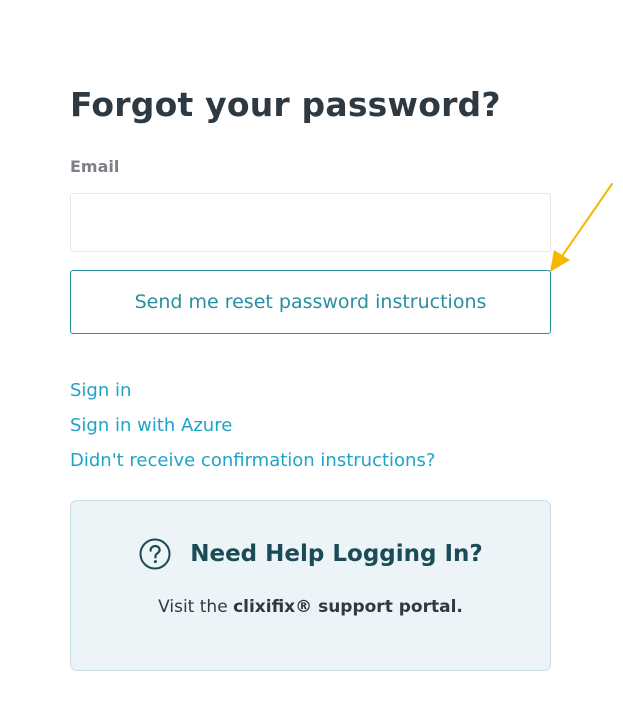  I want to click on help-title: Need Help Logging In?, so click(336, 554).